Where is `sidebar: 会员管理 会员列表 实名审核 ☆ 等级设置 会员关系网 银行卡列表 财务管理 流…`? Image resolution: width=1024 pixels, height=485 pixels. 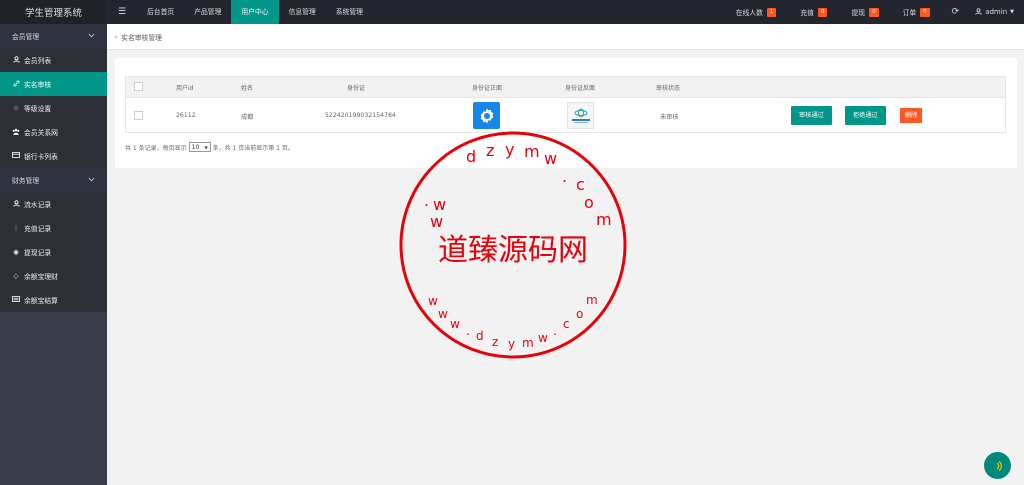
sidebar: 会员管理 会员列表 实名审核 ☆ 等级设置 会员关系网 银行卡列表 财务管理 流… is located at coordinates (53, 254).